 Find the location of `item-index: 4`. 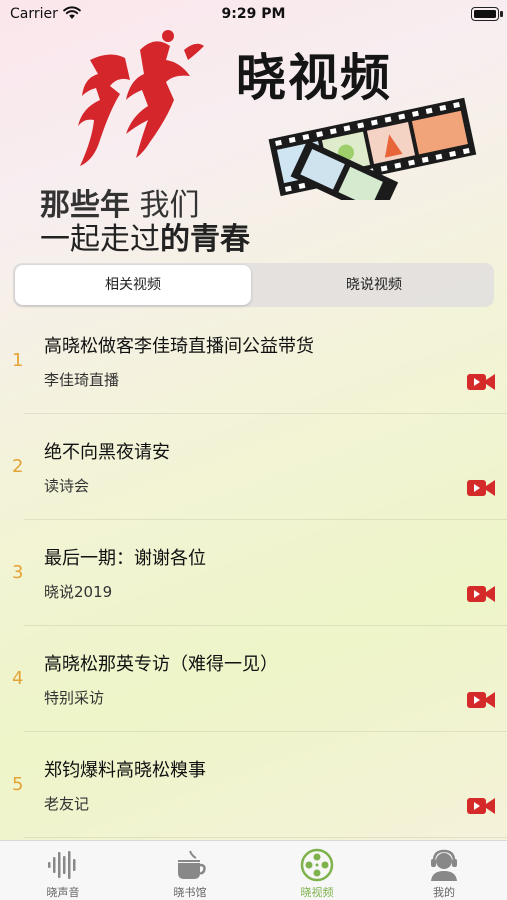

item-index: 4 is located at coordinates (18, 678).